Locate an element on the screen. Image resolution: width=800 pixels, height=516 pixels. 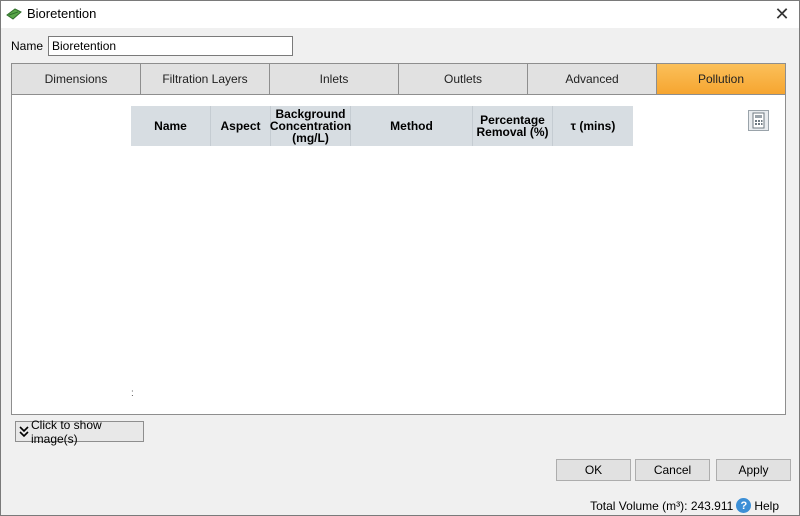
grid-row-marker: : is located at coordinates (132, 393).